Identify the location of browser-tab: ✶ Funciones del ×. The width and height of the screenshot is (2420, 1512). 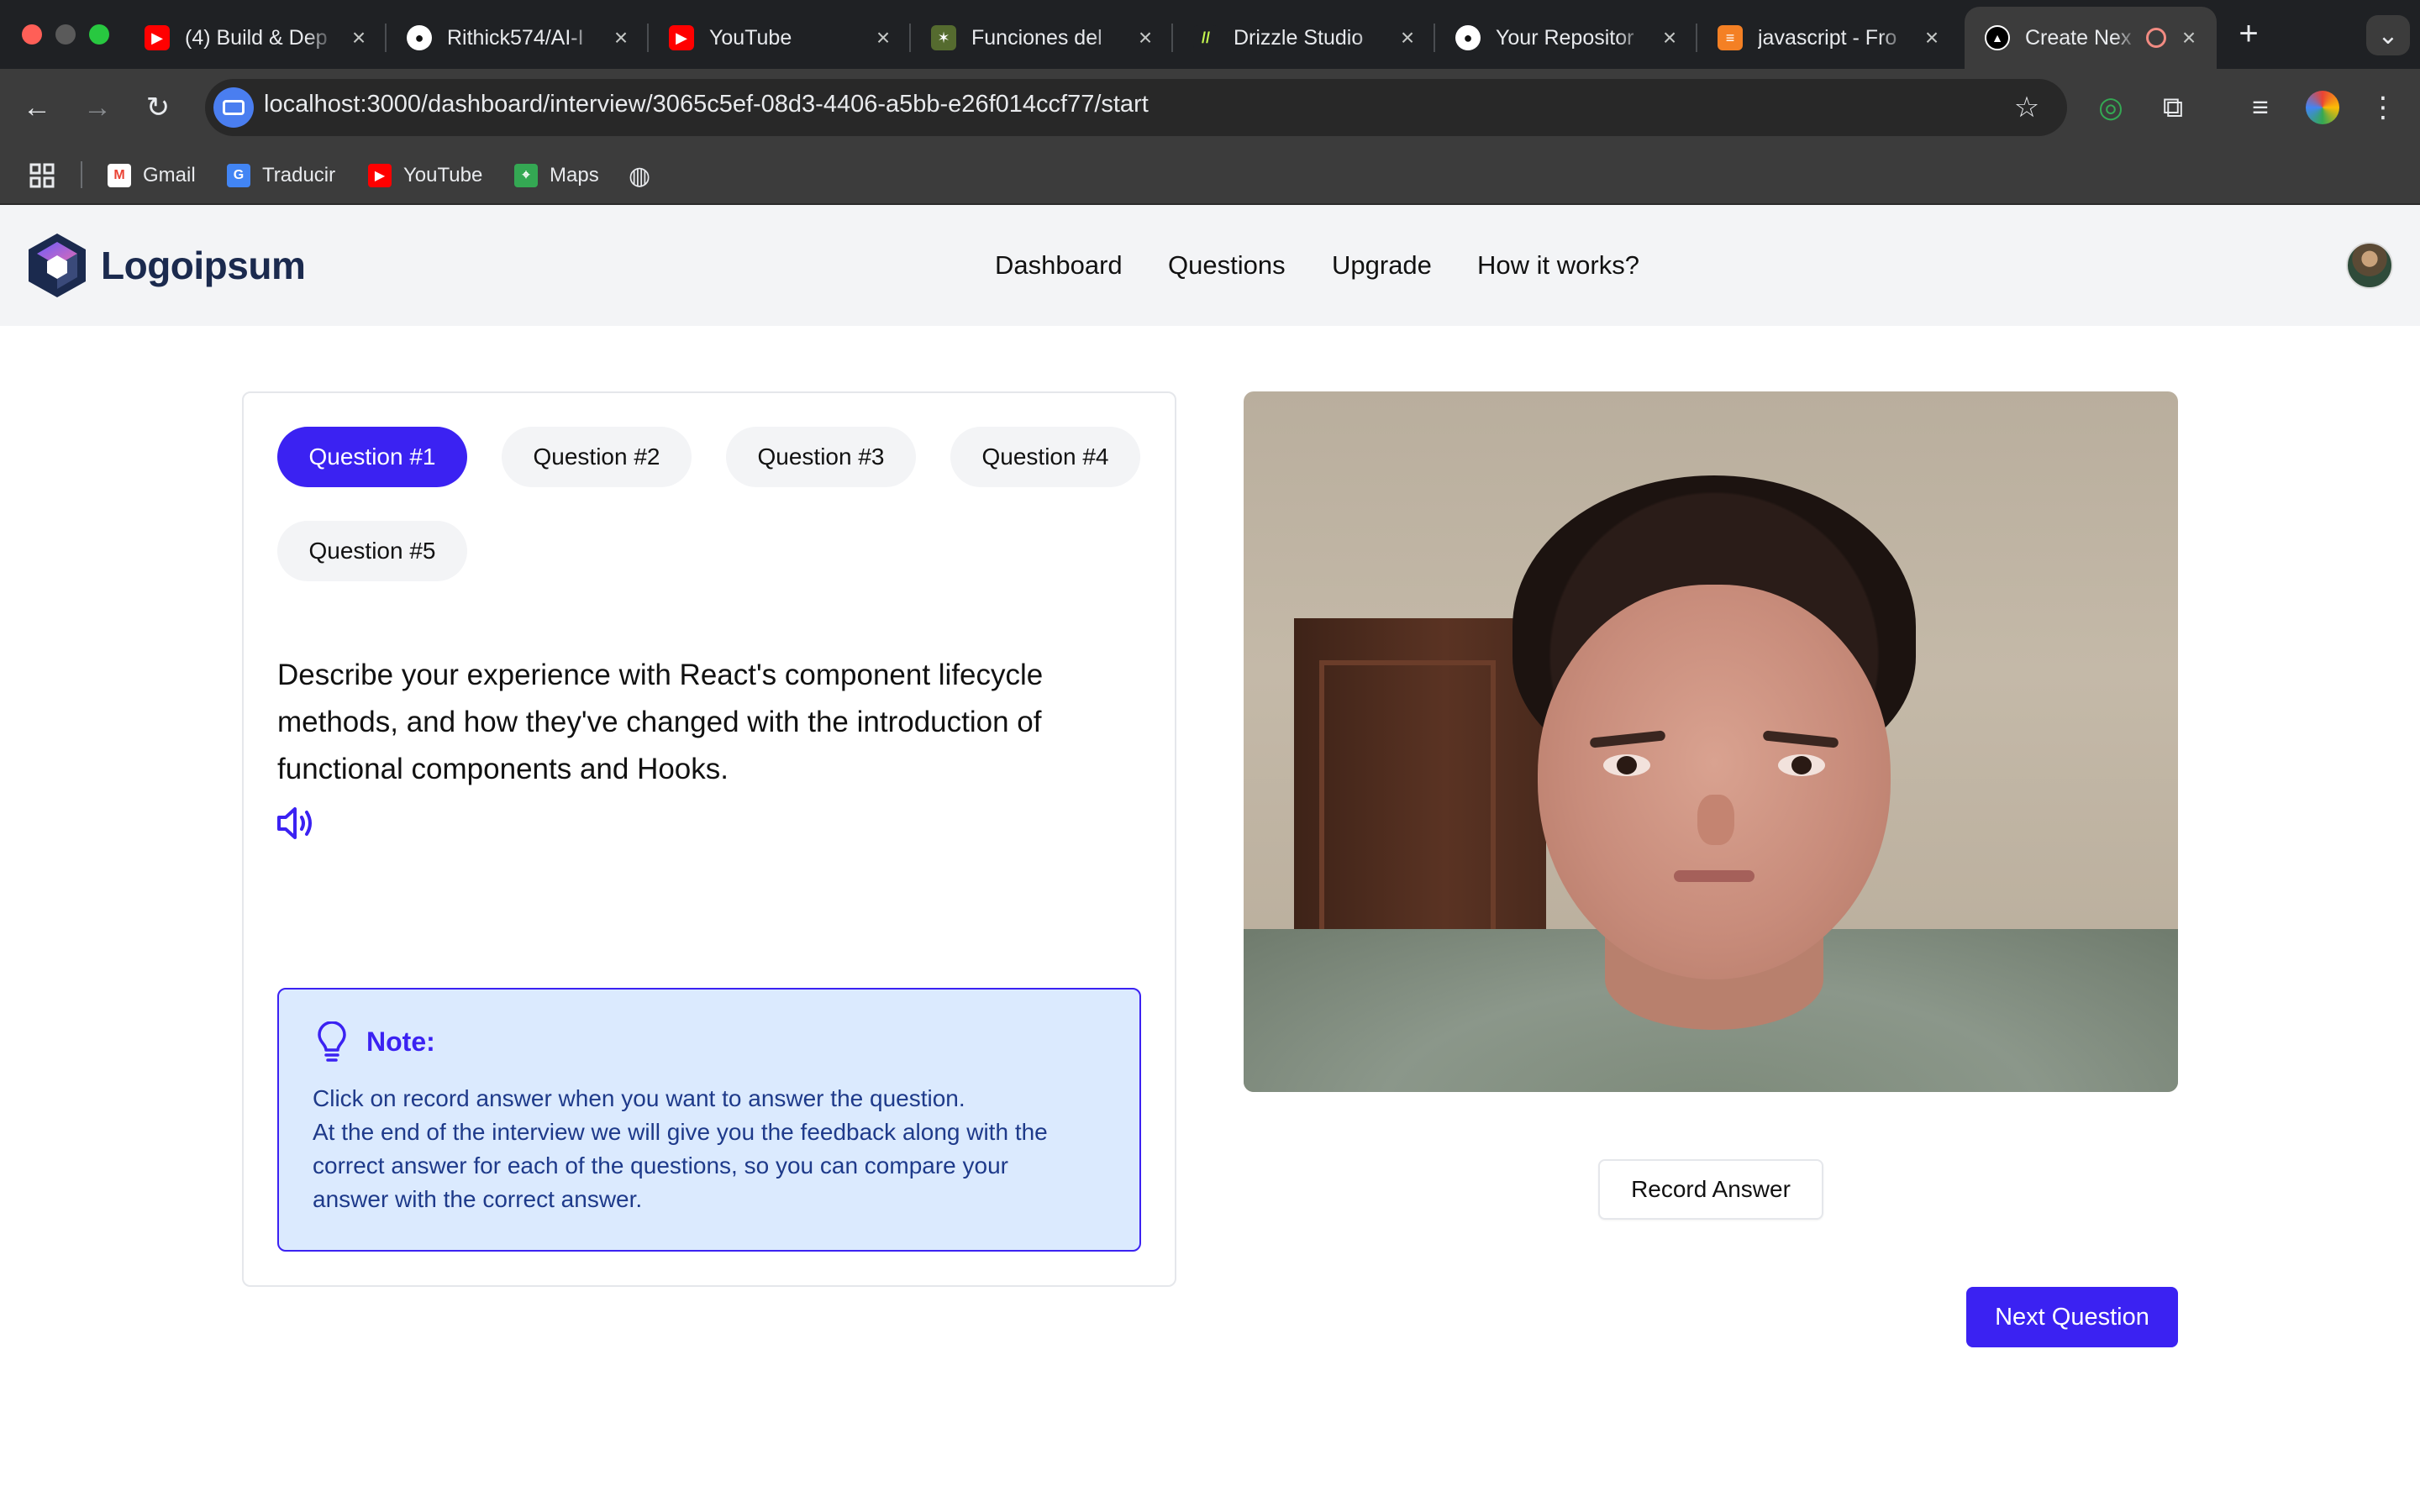
(1042, 38).